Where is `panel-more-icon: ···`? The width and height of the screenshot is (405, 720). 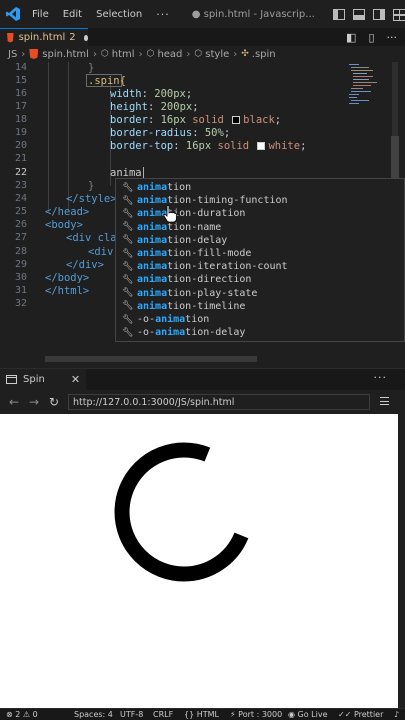 panel-more-icon: ··· is located at coordinates (381, 377).